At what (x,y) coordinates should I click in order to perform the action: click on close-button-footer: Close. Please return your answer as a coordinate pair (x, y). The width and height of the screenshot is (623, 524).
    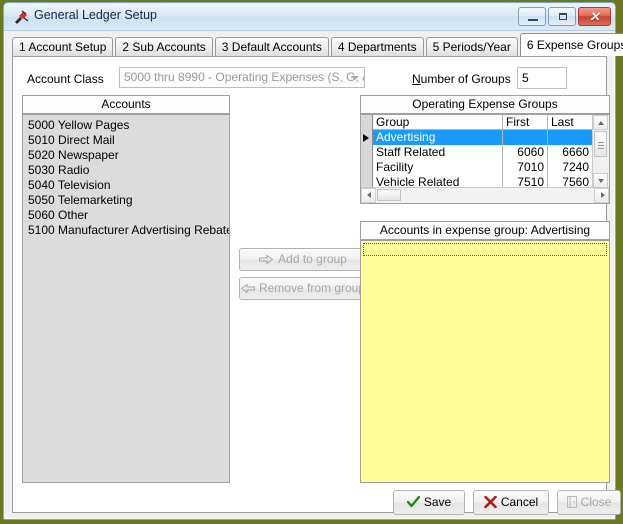
    Looking at the image, I should click on (589, 502).